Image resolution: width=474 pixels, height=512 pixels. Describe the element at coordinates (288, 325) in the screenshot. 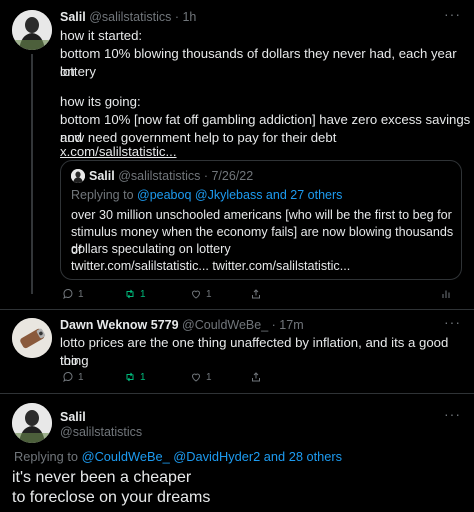

I see `timestamp: · 17m` at that location.